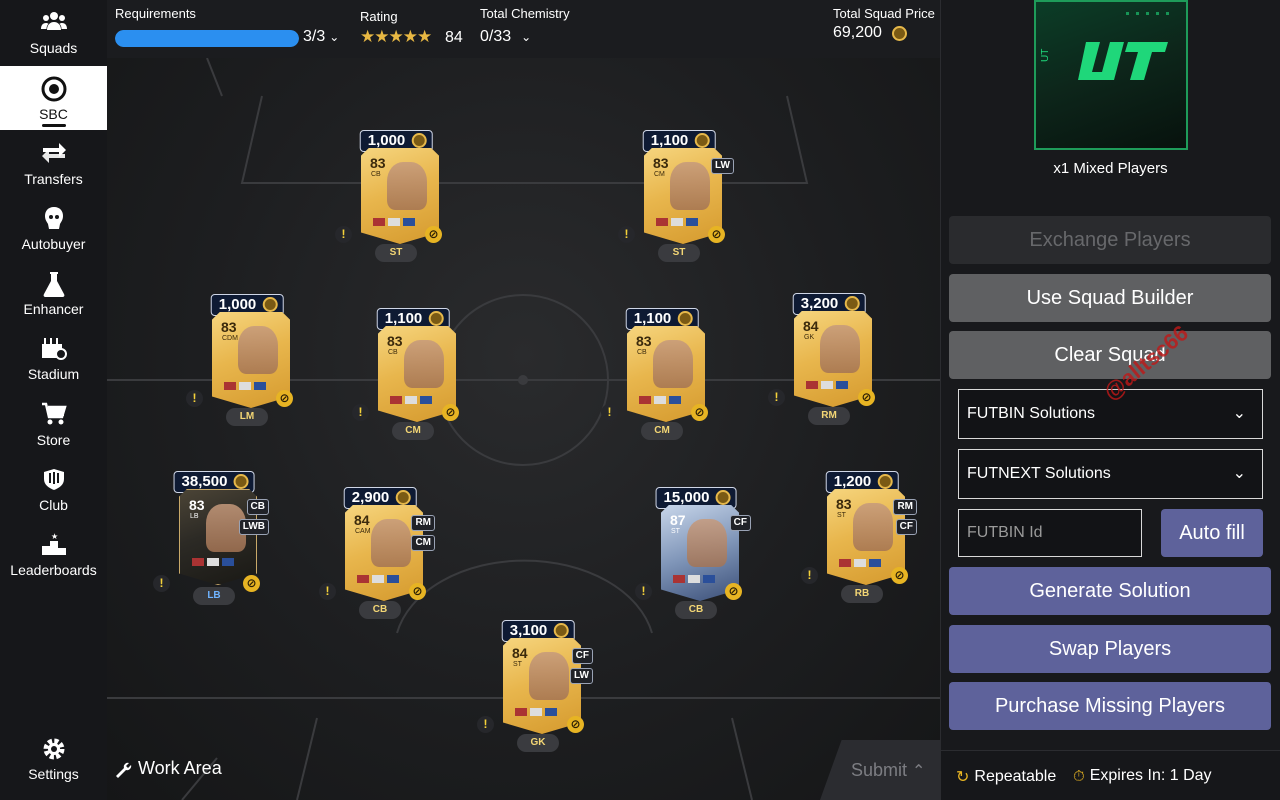 The height and width of the screenshot is (800, 1280). I want to click on player-slot: 2,900 84 CAM RM CM ! ⊘ CB, so click(377, 557).